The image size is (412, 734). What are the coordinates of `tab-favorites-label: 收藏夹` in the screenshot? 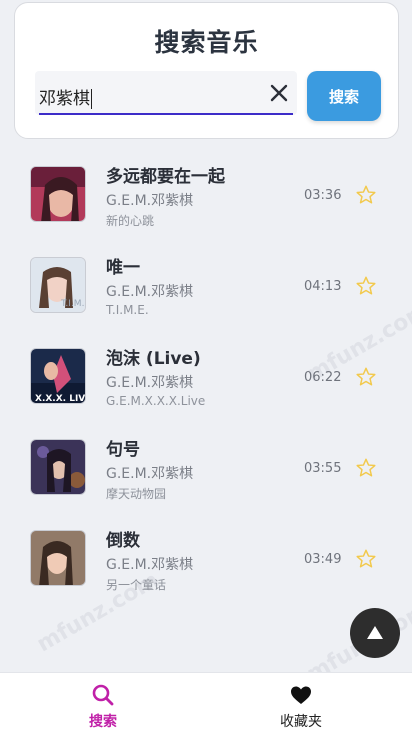 It's located at (301, 722).